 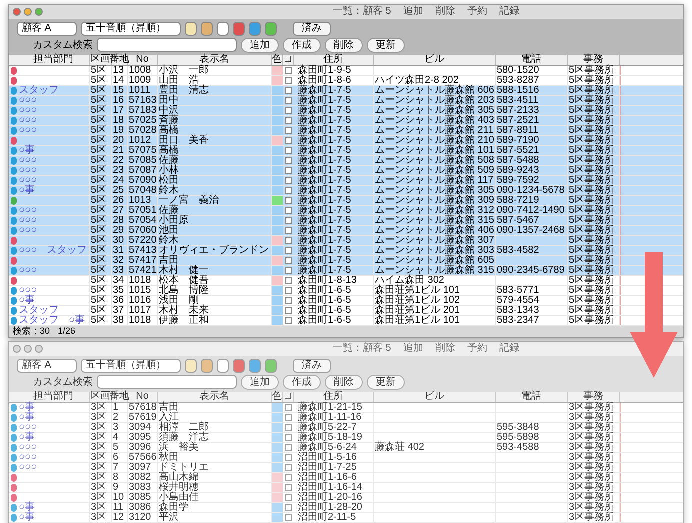 What do you see at coordinates (346, 231) in the screenshot?
I see `table-row: ○○○ 5区 29 57060 池田 藤森町1-7-5 ムーンシャトル藤森館 406 090-1357-2468 5区事務所` at bounding box center [346, 231].